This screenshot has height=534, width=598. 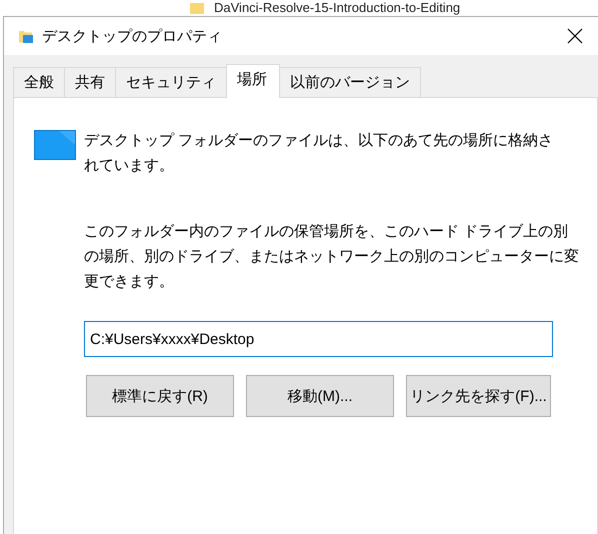 What do you see at coordinates (337, 8) in the screenshot?
I see `file-name: DaVinci-Resolve-15-Introduction-to-Editing` at bounding box center [337, 8].